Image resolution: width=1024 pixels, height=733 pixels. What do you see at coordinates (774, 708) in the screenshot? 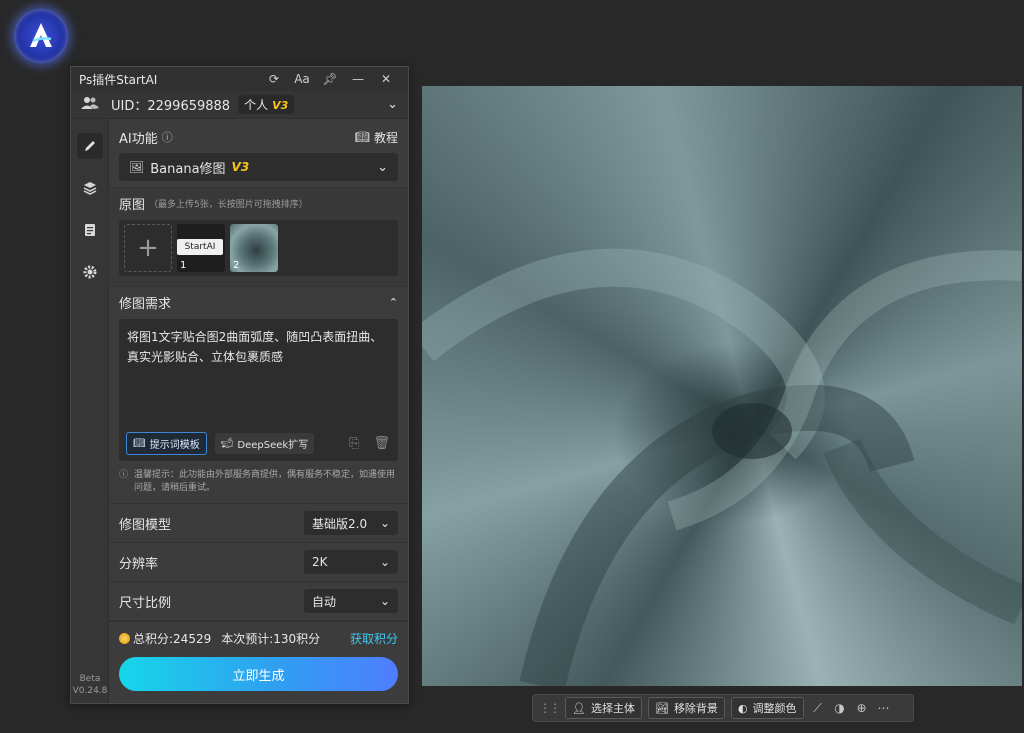
I see `adjust-color-label: 调整颜色` at bounding box center [774, 708].